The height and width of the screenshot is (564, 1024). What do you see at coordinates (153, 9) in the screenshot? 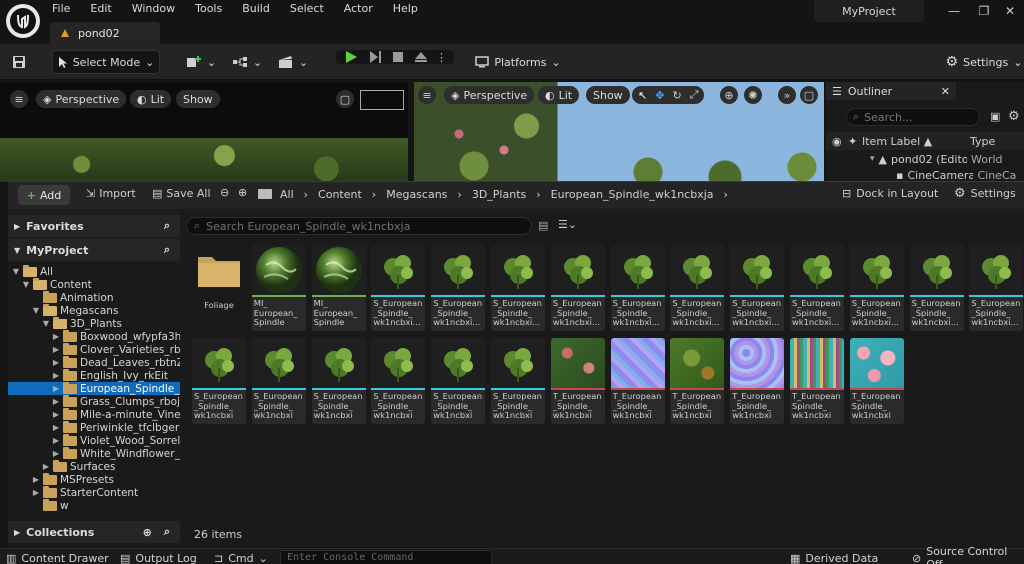
I see `menu-window: Window` at bounding box center [153, 9].